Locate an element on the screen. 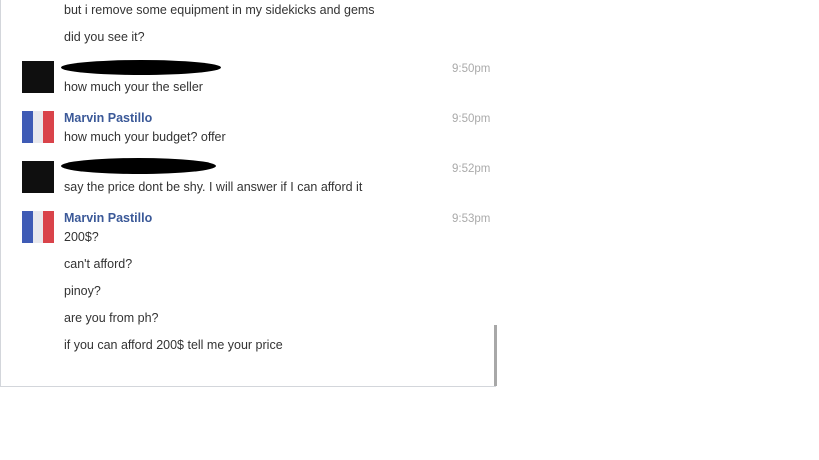 This screenshot has height=460, width=819. message-text: can't afford? is located at coordinates (98, 264).